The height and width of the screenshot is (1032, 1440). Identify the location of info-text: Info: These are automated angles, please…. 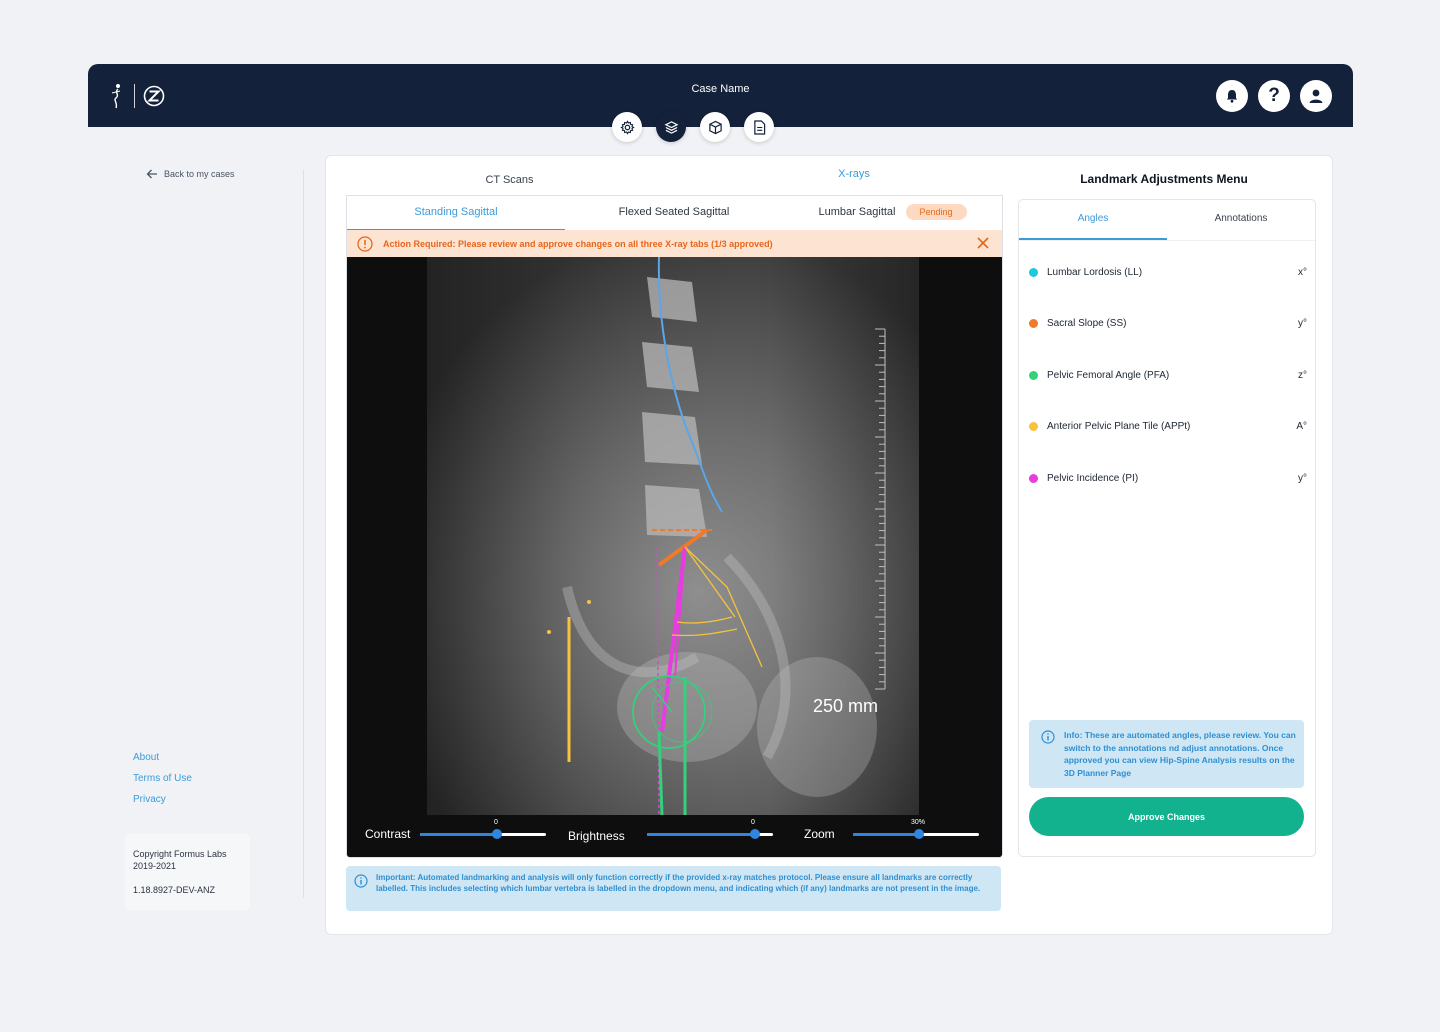
(1180, 754).